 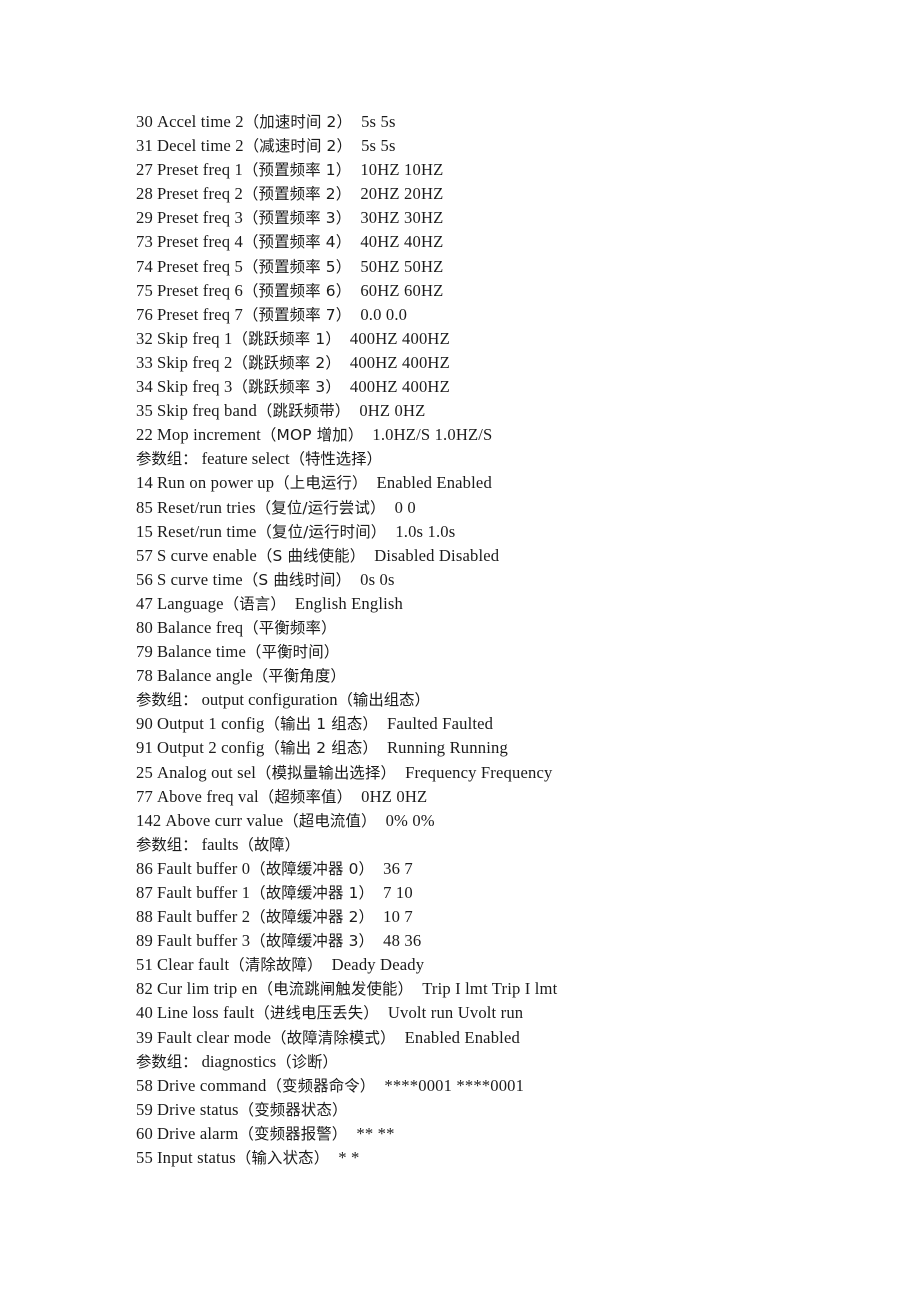 What do you see at coordinates (305, 796) in the screenshot?
I see `parameter-name-cn: （超频率值）` at bounding box center [305, 796].